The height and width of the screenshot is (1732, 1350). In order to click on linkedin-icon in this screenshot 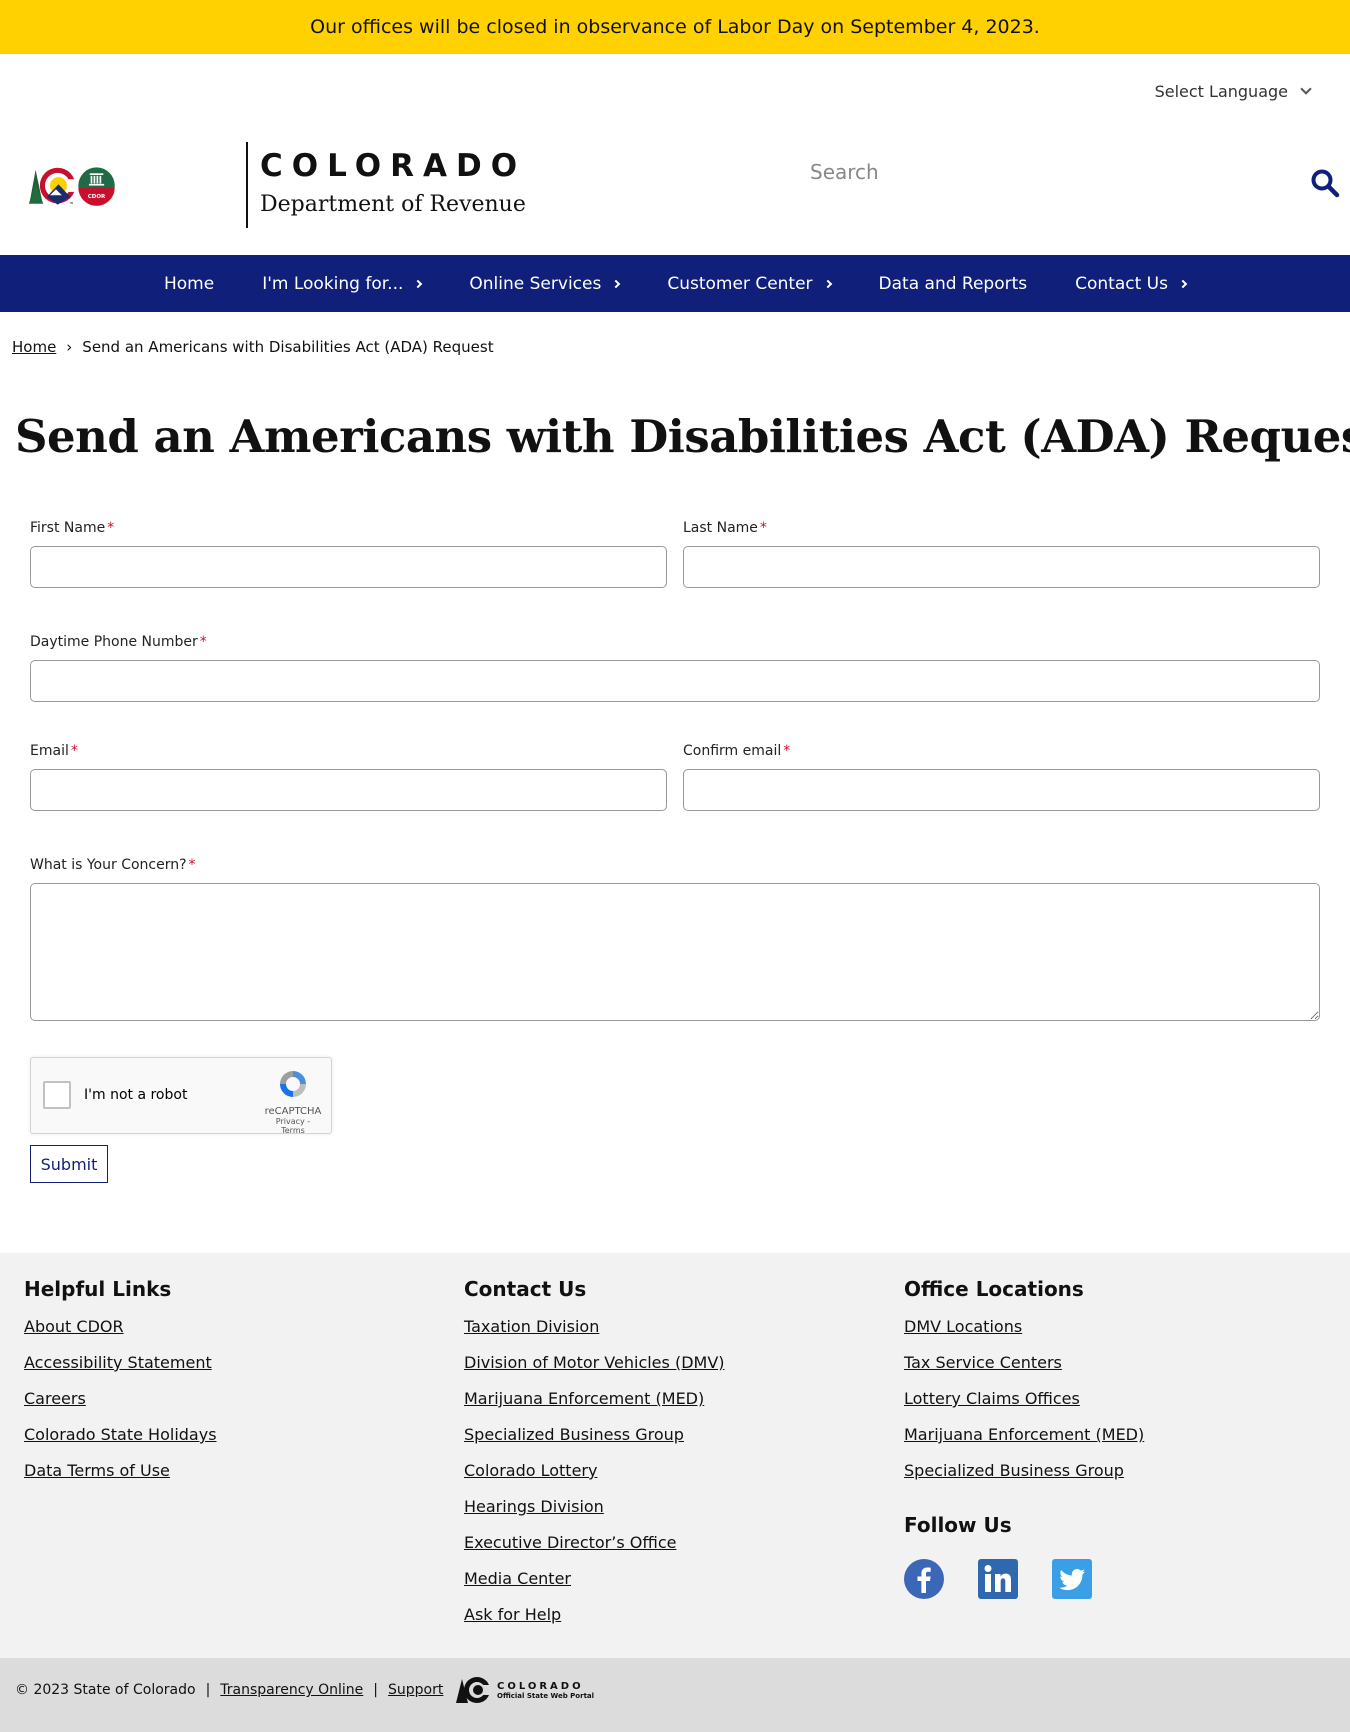, I will do `click(998, 1579)`.